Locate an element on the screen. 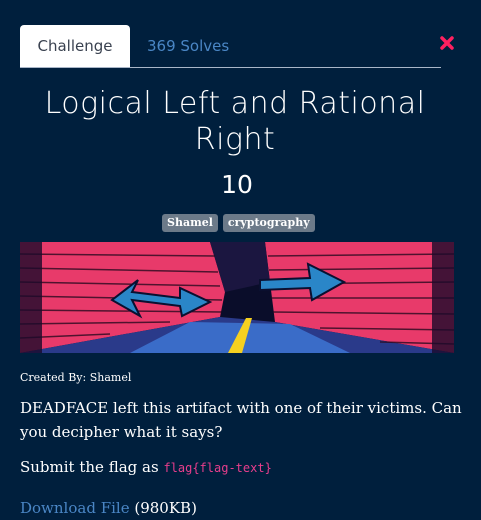 The height and width of the screenshot is (520, 481). tag-category: cryptography is located at coordinates (268, 223).